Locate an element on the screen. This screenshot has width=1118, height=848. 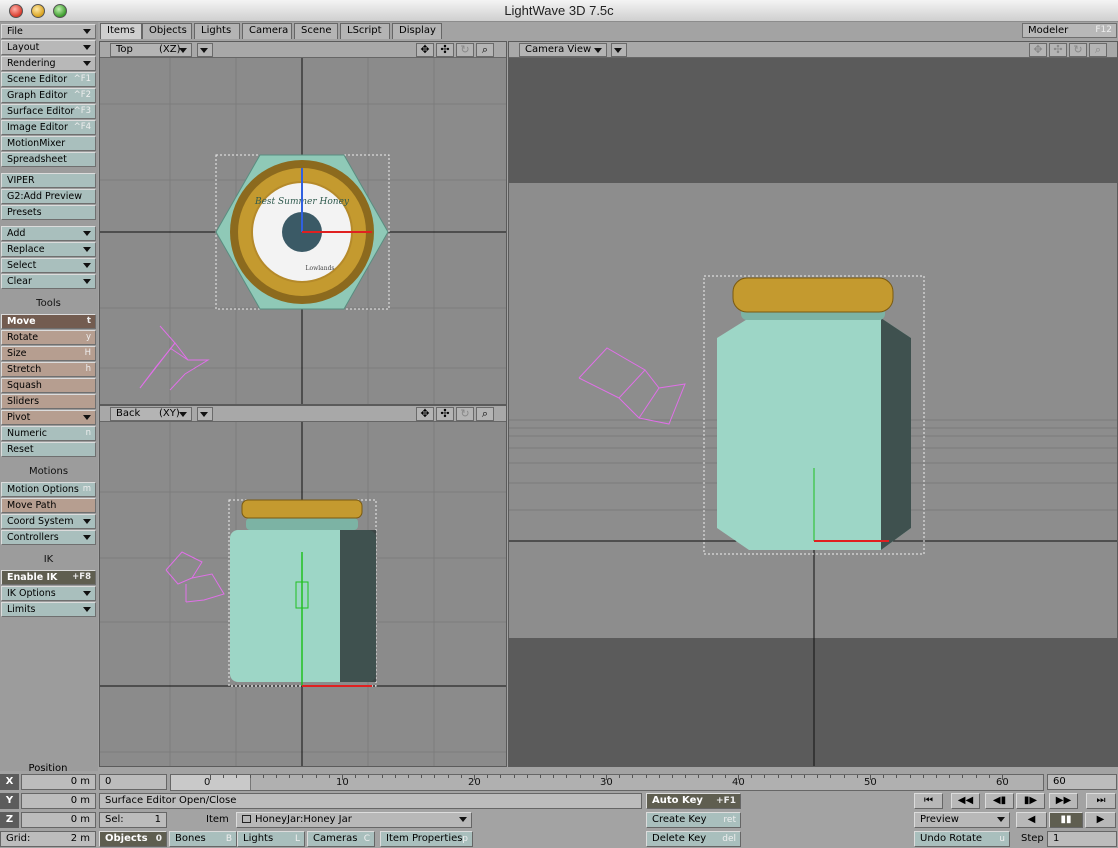
chevron-down-icon is located at coordinates (87, 63).